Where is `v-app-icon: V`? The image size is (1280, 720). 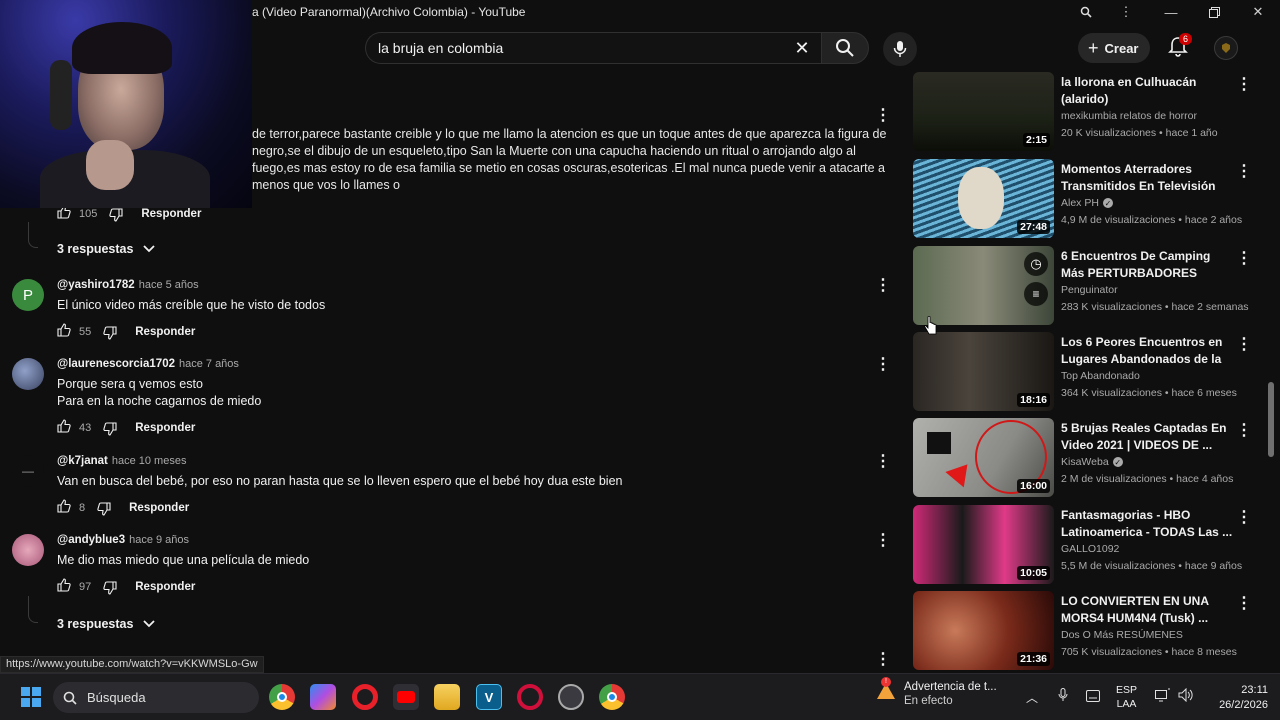
v-app-icon: V is located at coordinates (489, 697).